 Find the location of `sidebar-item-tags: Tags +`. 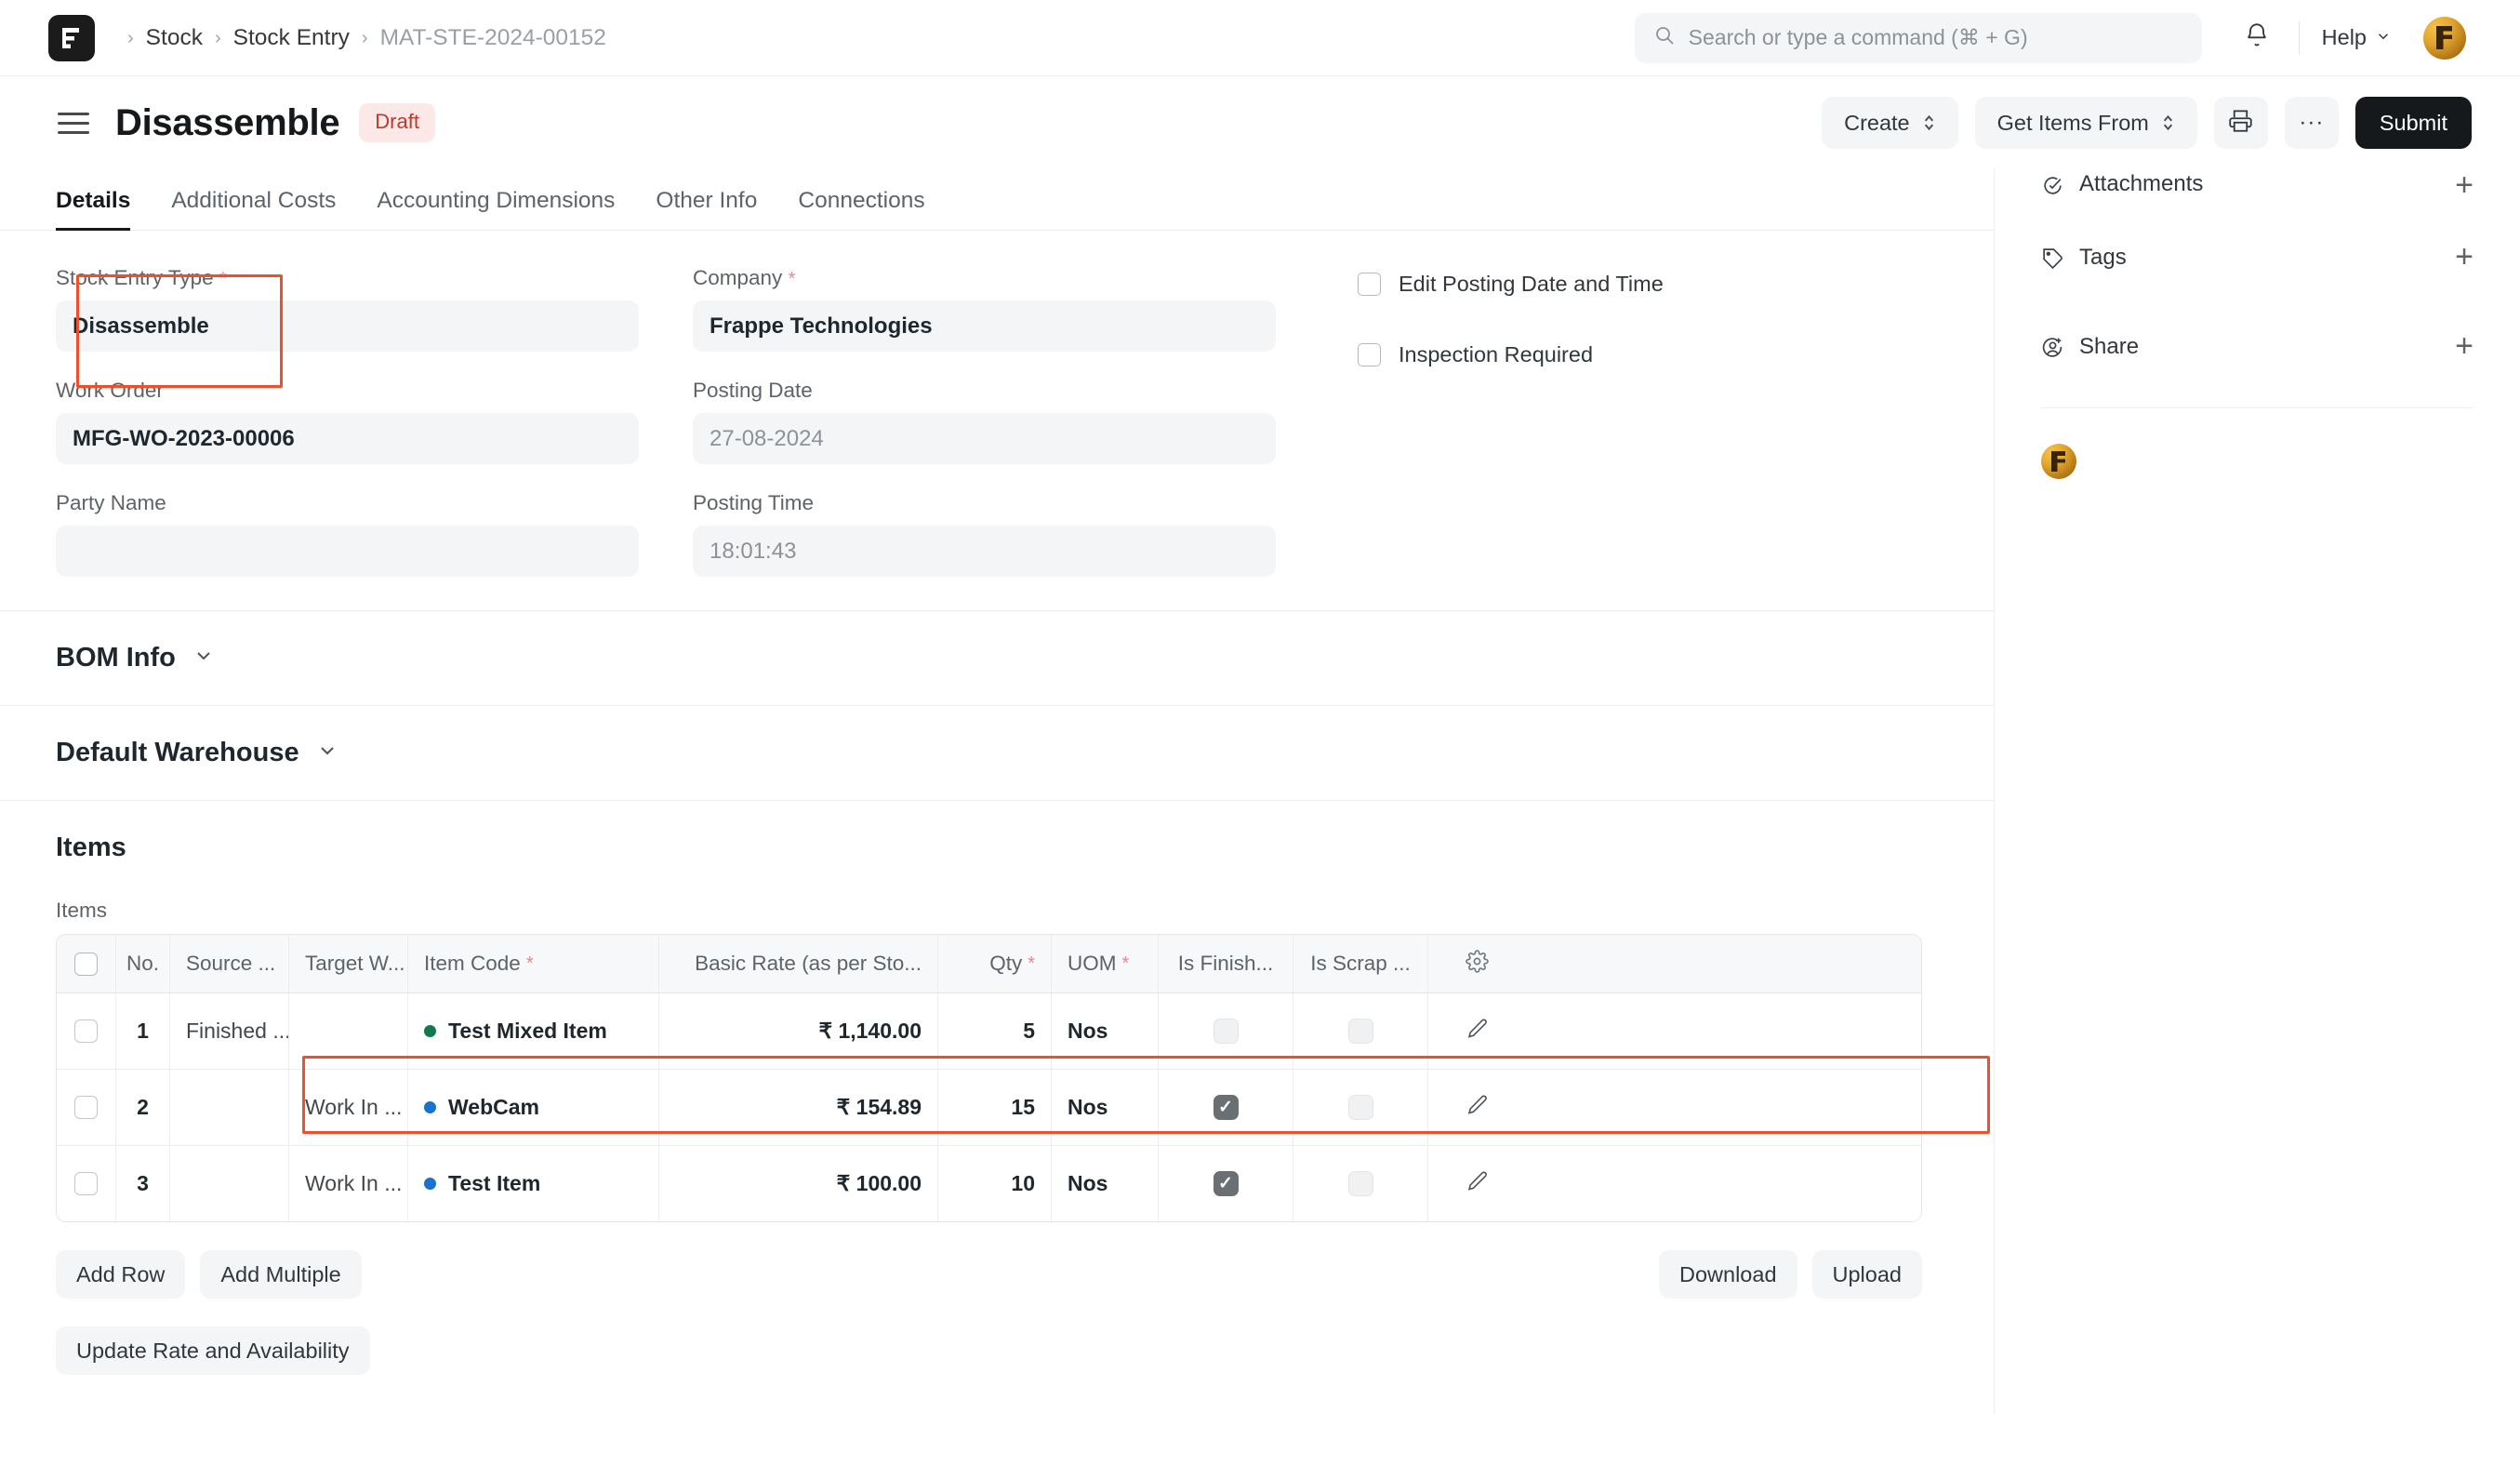

sidebar-item-tags: Tags + is located at coordinates (2257, 257).